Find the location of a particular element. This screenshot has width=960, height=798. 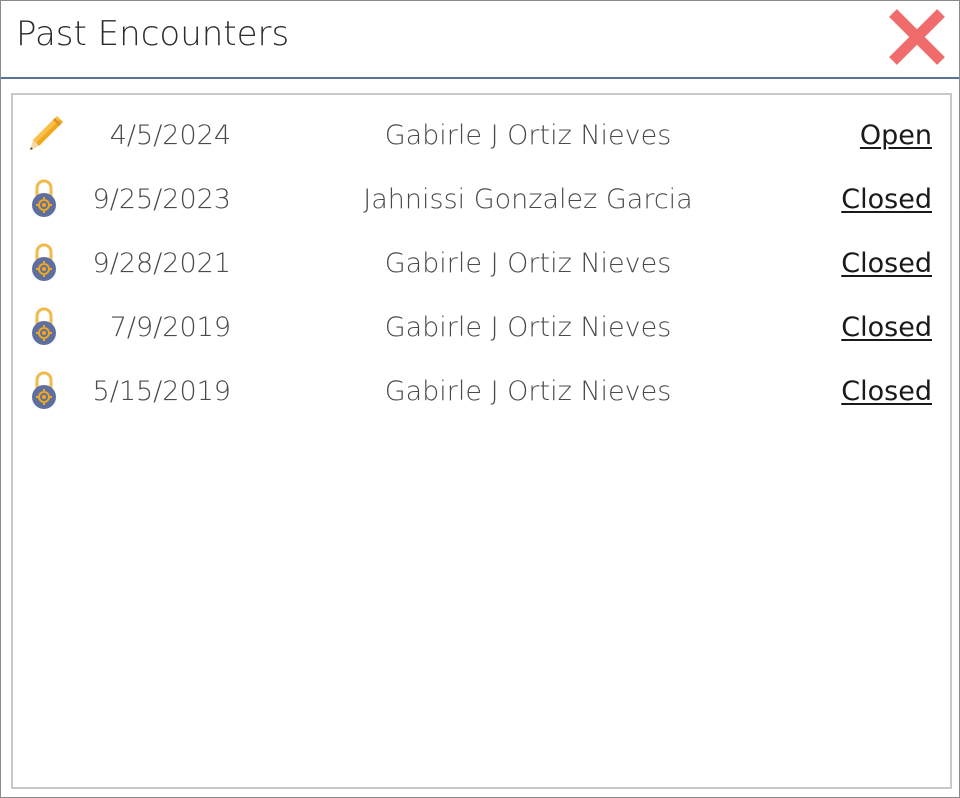

encounter-row: 4/5/2024 Gabirle J Ortiz Nieves Open is located at coordinates (481, 134).